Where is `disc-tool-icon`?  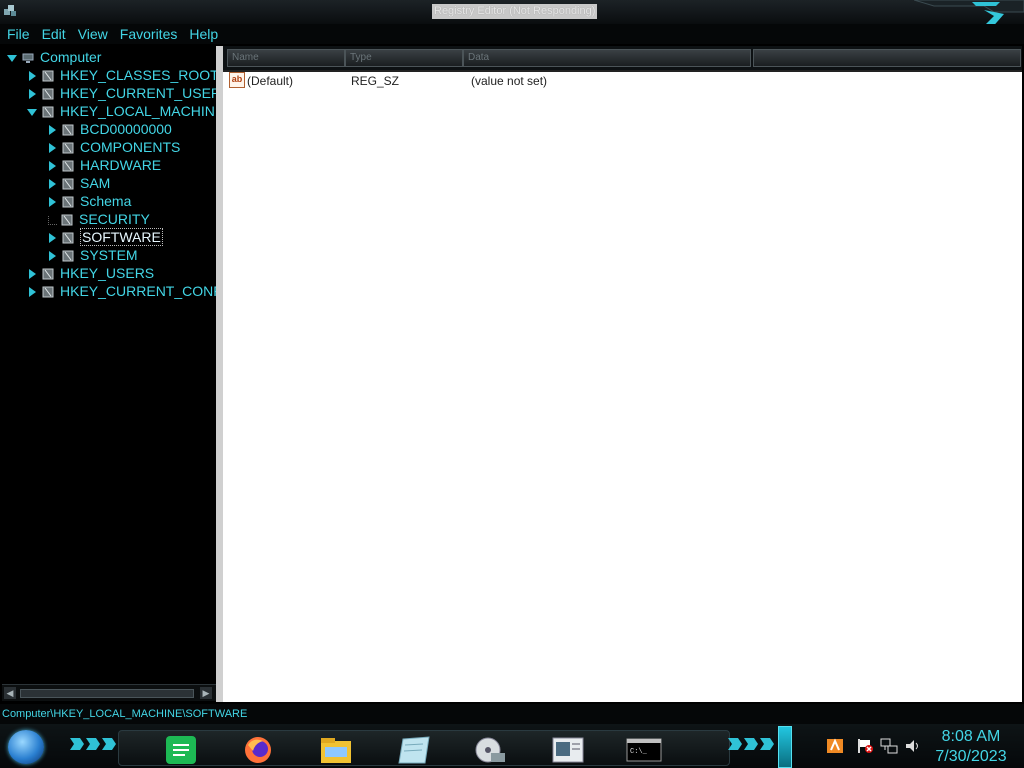 disc-tool-icon is located at coordinates (490, 750).